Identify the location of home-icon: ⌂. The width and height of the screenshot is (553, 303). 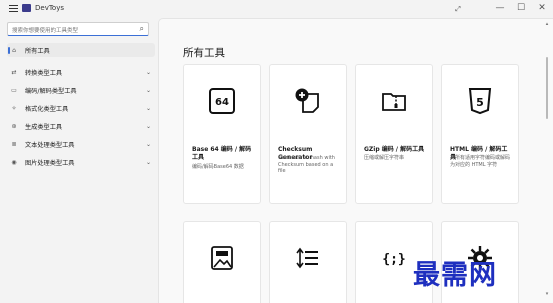
(14, 50).